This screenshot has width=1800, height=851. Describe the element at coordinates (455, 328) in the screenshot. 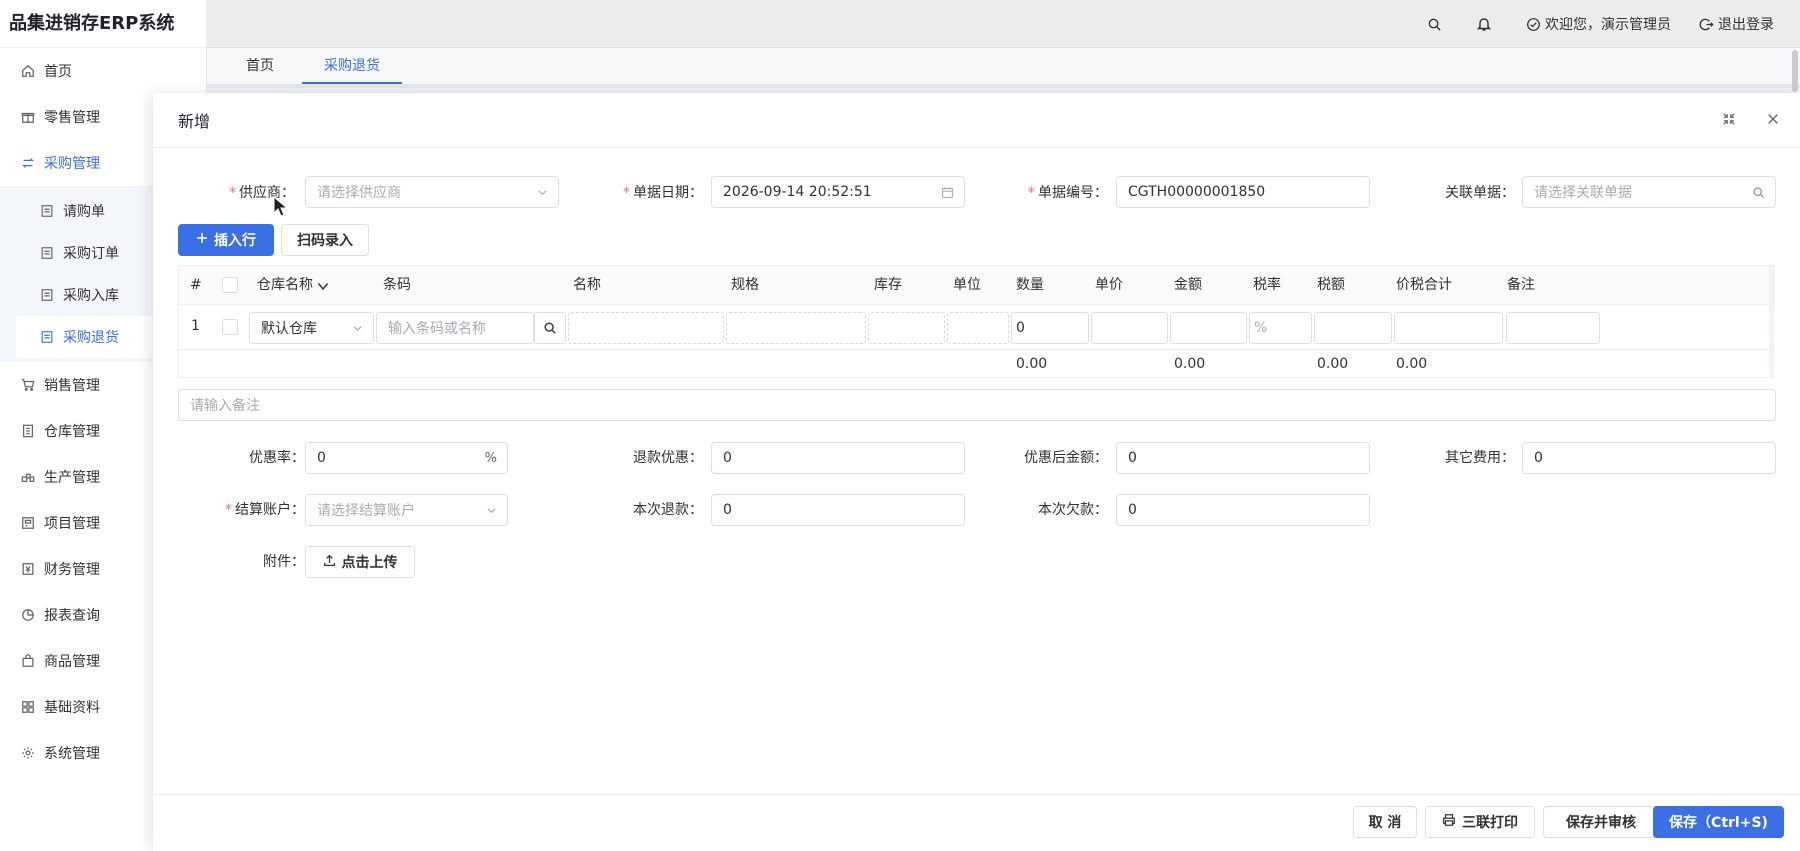

I see `barcode-input: 输入条码或名称` at that location.